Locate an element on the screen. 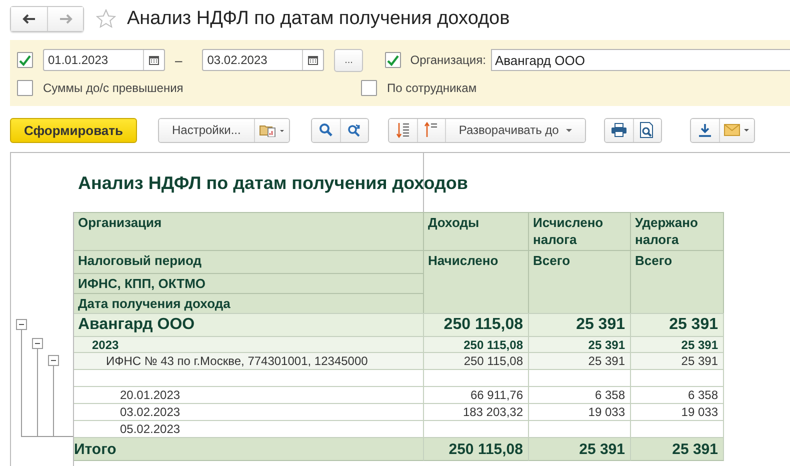  column-header: ИФНС, КПП, ОКТМО is located at coordinates (249, 283).